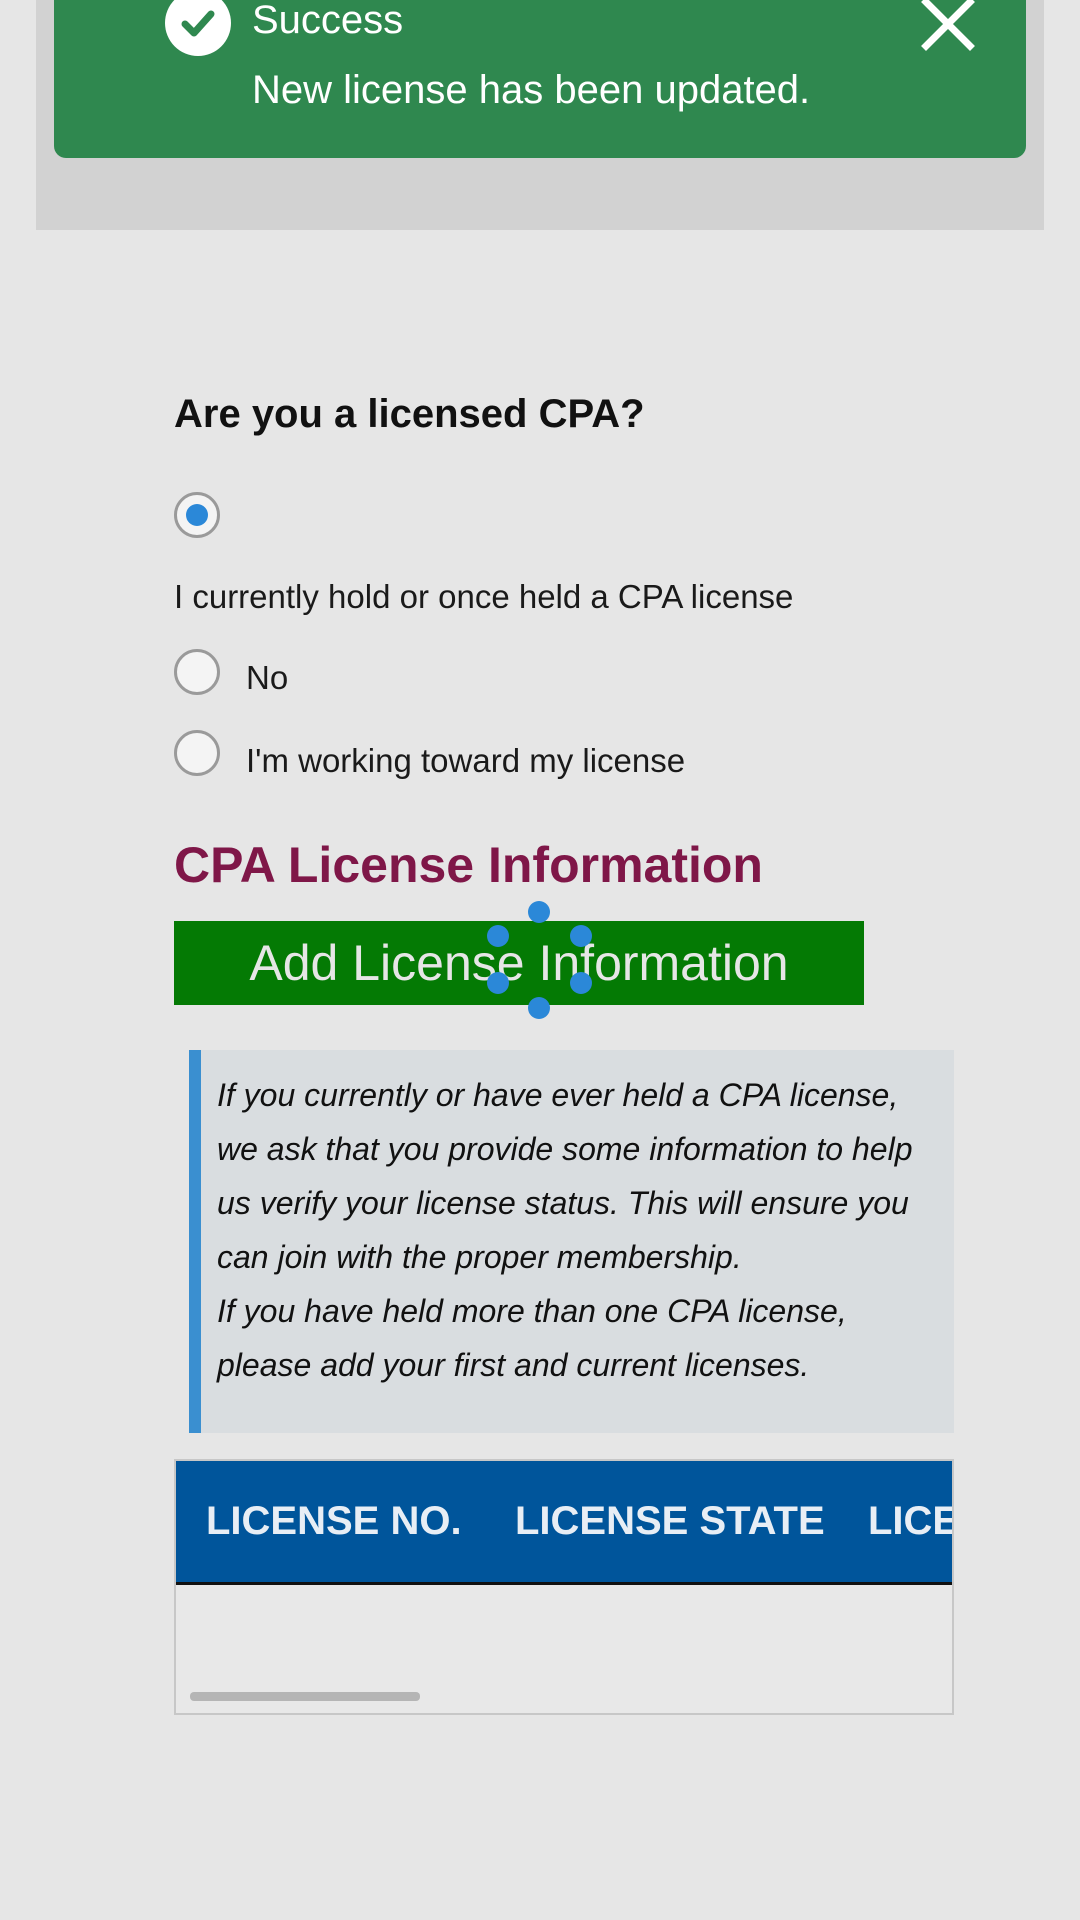 This screenshot has width=1080, height=1920. What do you see at coordinates (910, 1521) in the screenshot?
I see `column-header-truncated: LICE` at bounding box center [910, 1521].